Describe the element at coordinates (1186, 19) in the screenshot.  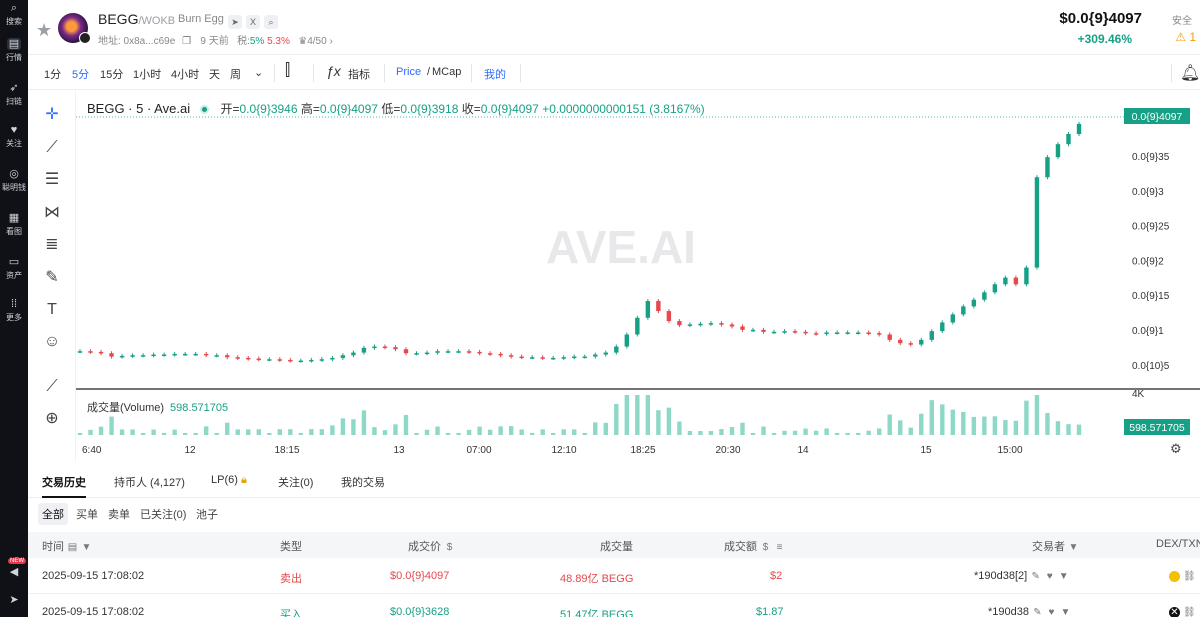
I see `safety-label: 安全` at that location.